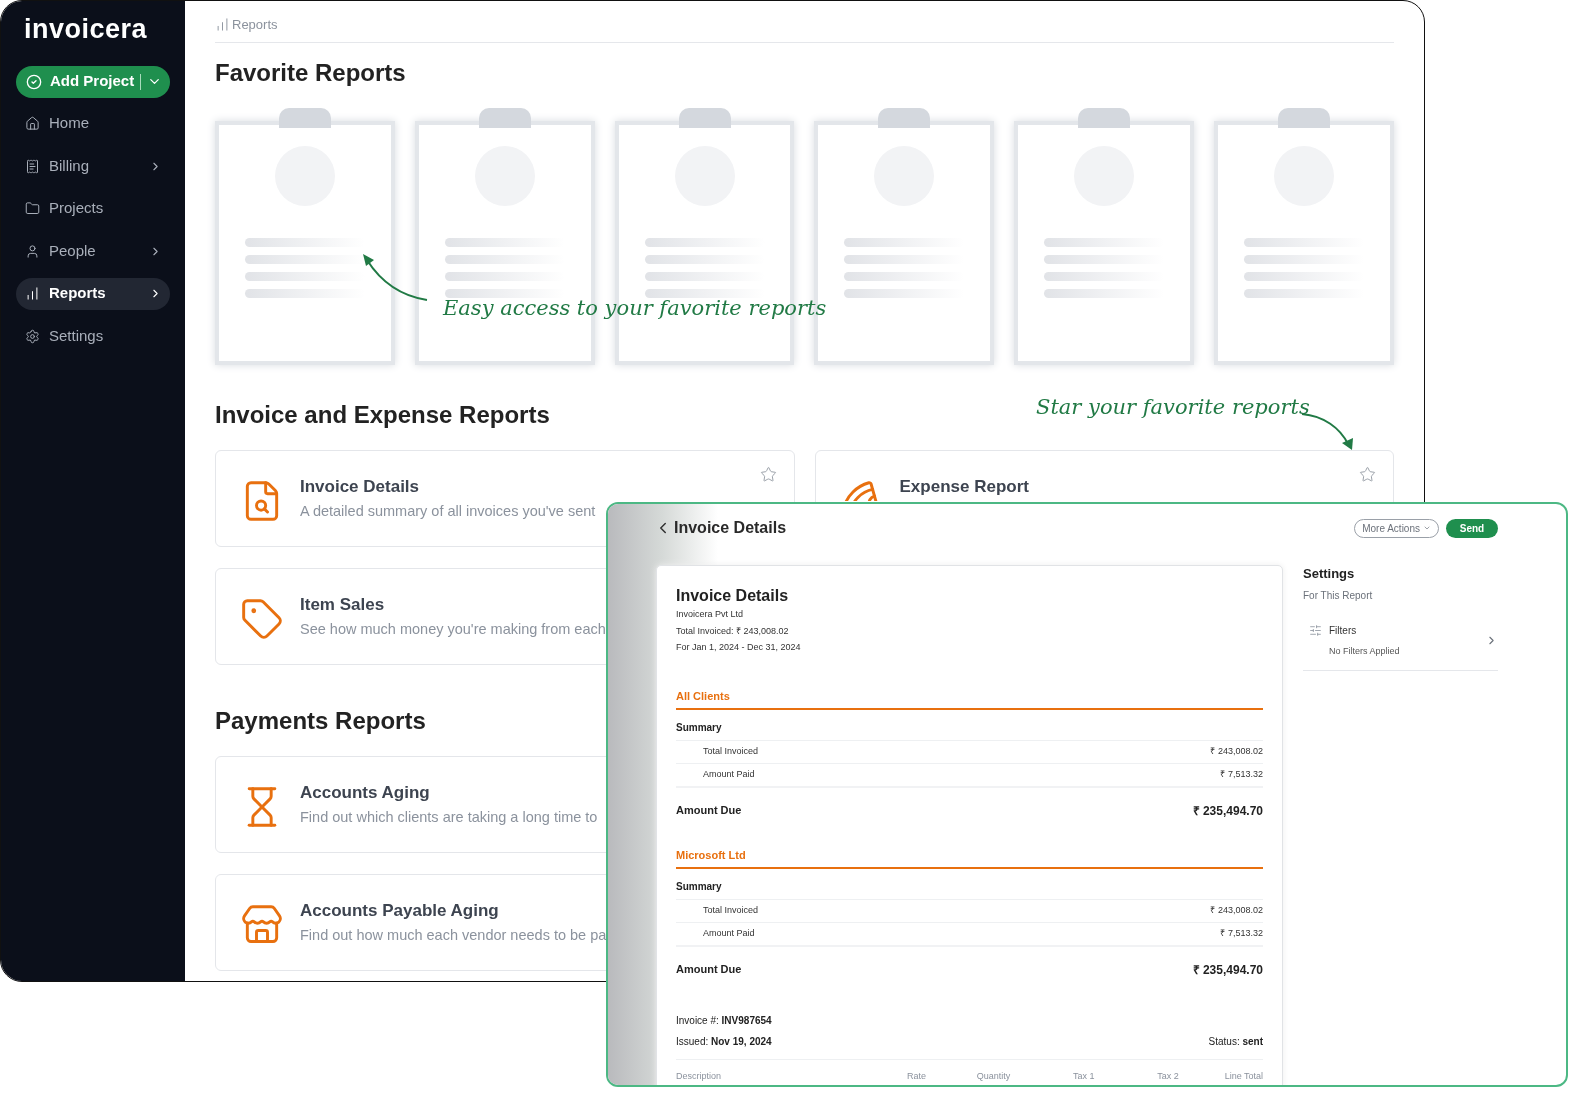 The image size is (1584, 1099). What do you see at coordinates (1315, 630) in the screenshot?
I see `sliders-icon` at bounding box center [1315, 630].